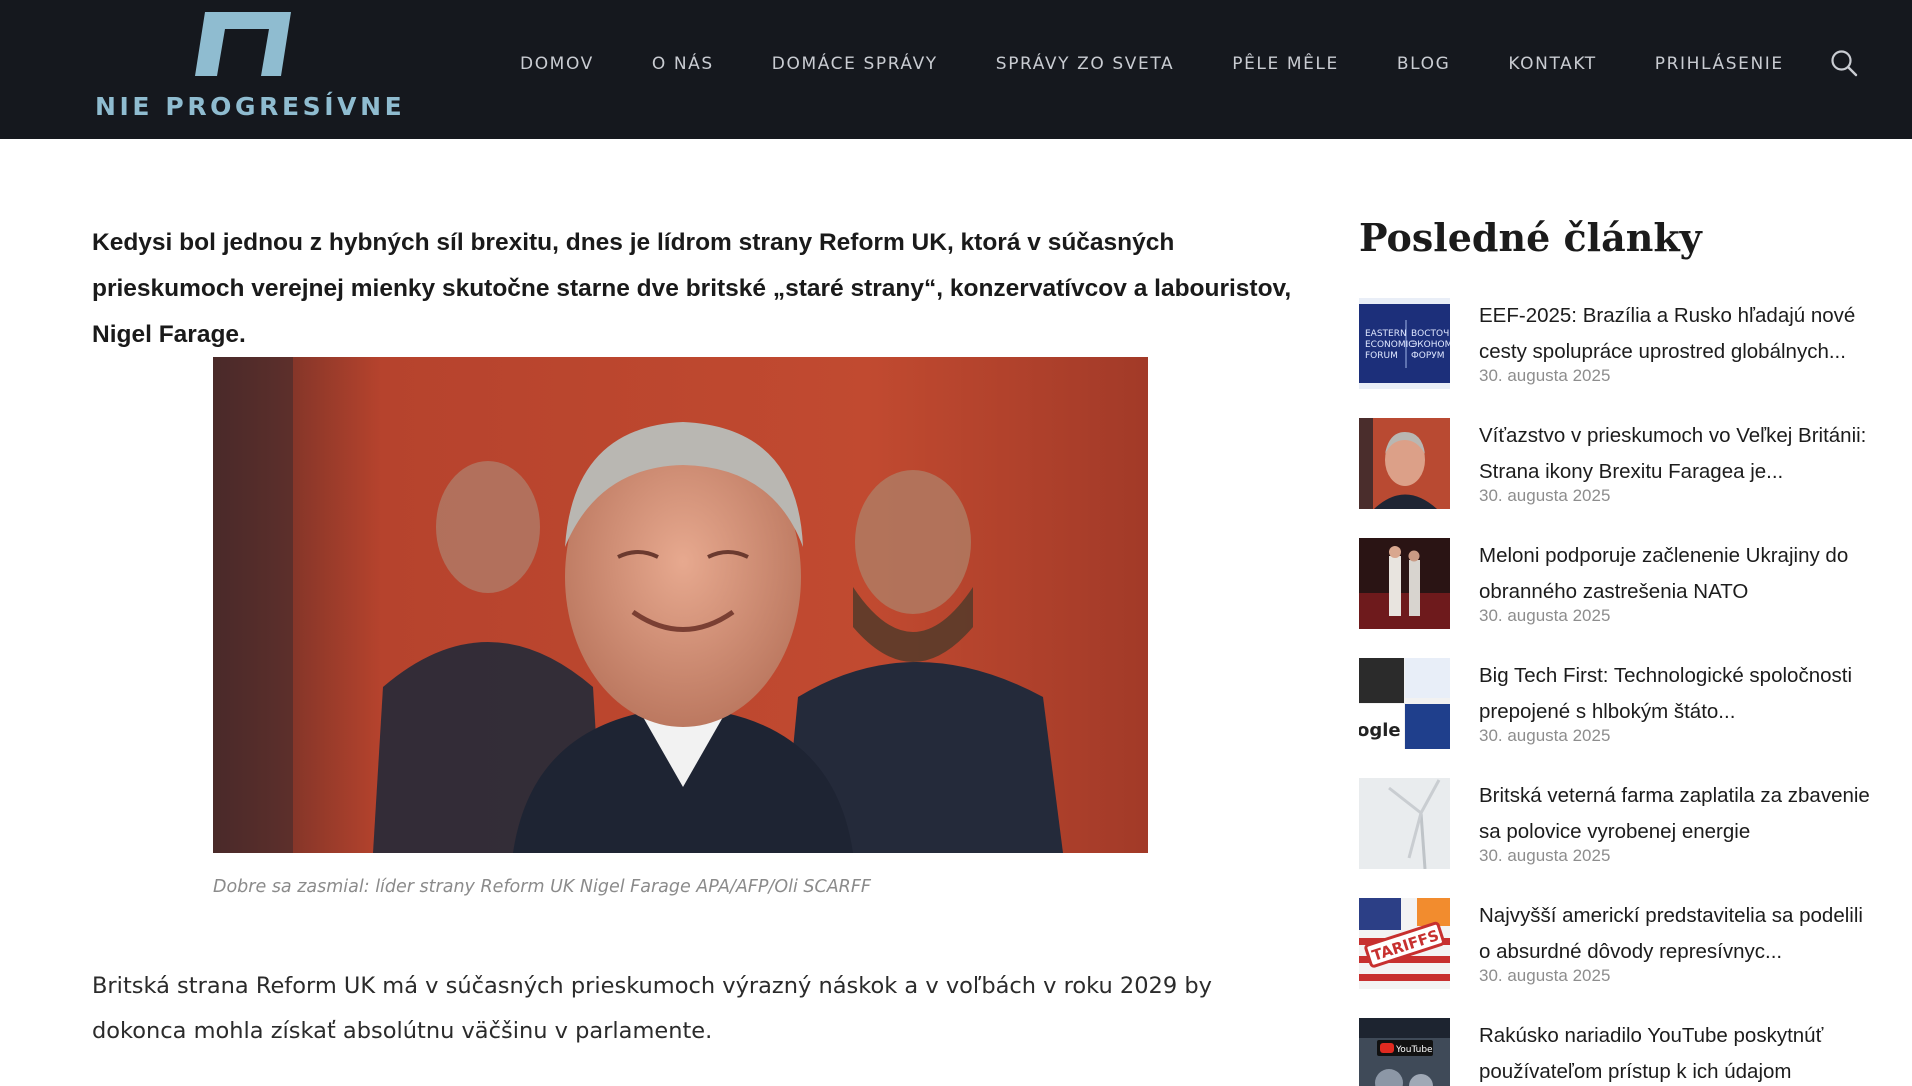 The image size is (1912, 1086). I want to click on thumb-text: ogle, so click(1380, 730).